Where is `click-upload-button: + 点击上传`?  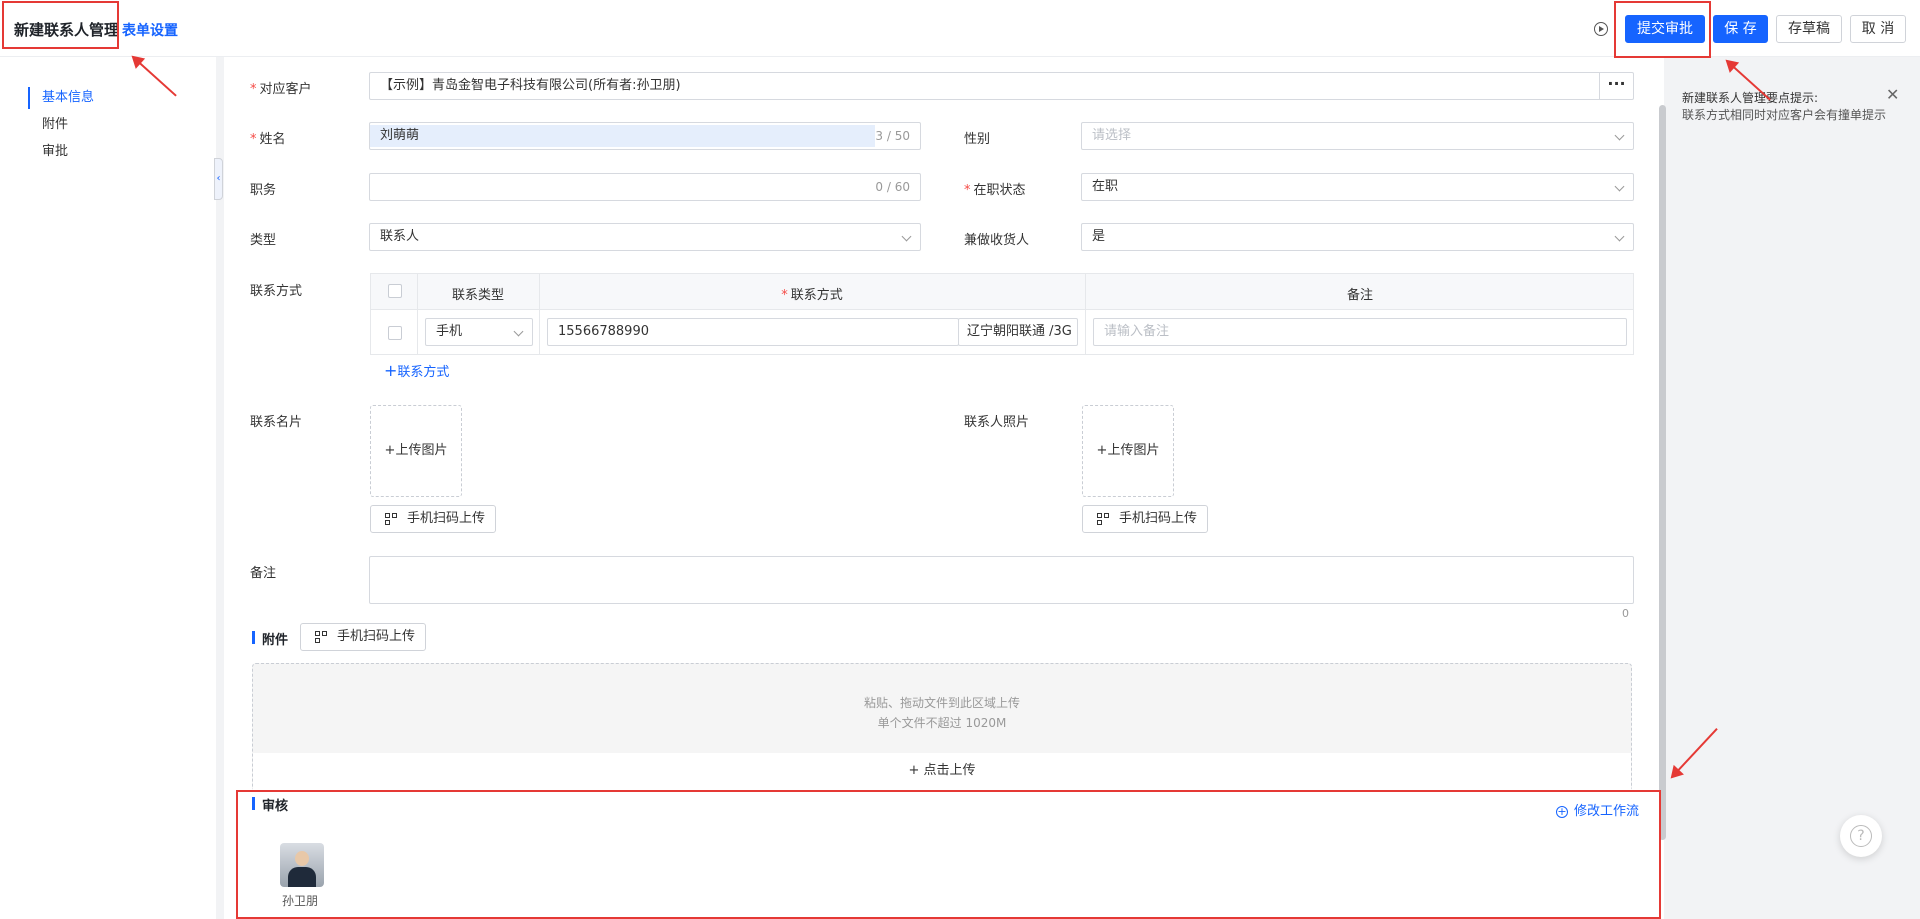 click-upload-button: + 点击上传 is located at coordinates (942, 771).